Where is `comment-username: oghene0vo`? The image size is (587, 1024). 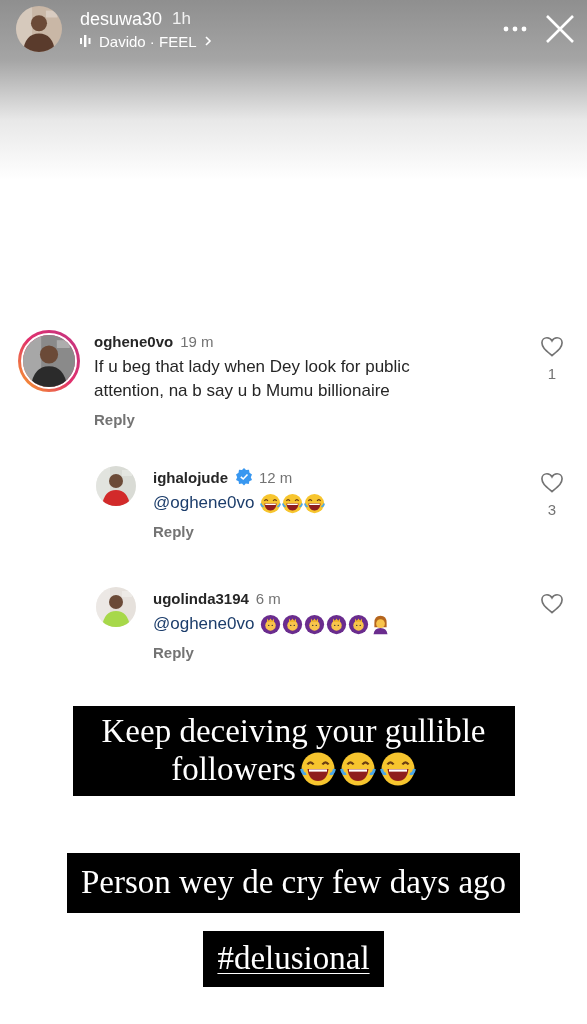 comment-username: oghene0vo is located at coordinates (134, 341).